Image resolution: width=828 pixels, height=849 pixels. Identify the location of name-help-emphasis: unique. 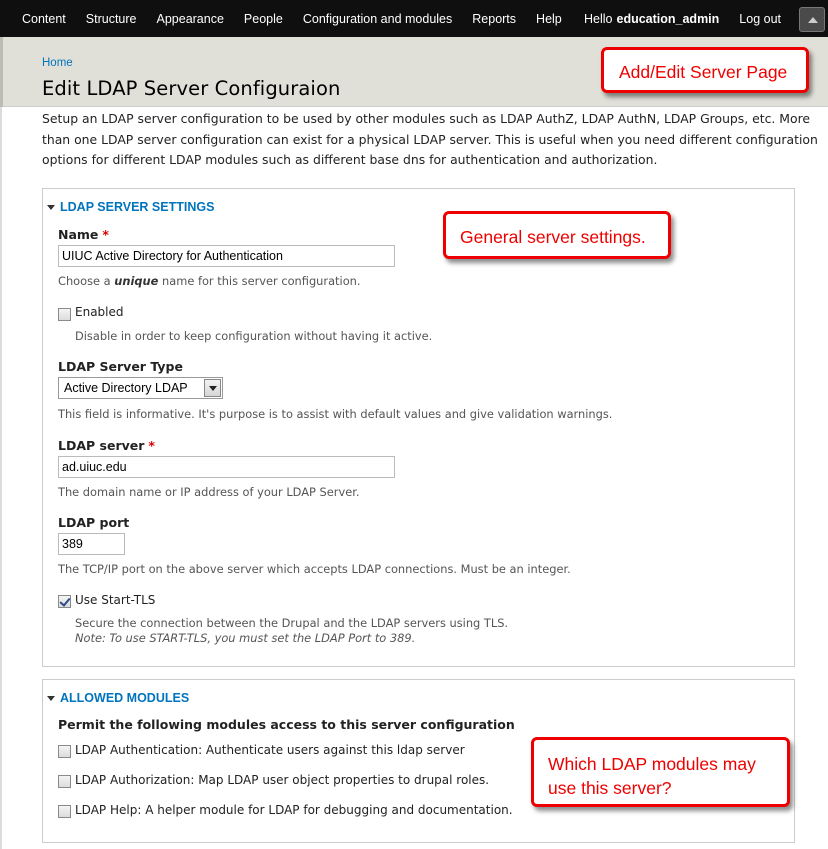
(136, 281).